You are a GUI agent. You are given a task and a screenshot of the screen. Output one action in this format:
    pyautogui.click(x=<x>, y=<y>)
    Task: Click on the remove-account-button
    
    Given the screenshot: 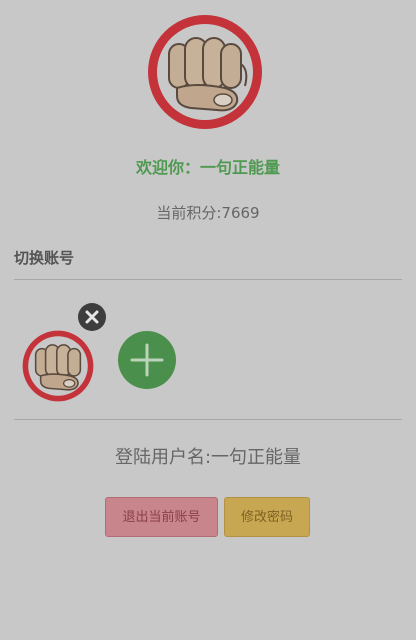 What is the action you would take?
    pyautogui.click(x=92, y=317)
    